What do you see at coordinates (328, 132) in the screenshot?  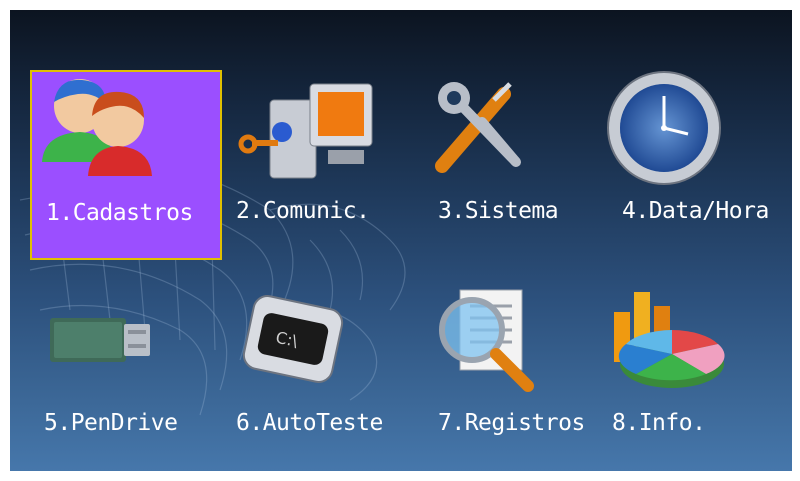 I see `network-computer-icon` at bounding box center [328, 132].